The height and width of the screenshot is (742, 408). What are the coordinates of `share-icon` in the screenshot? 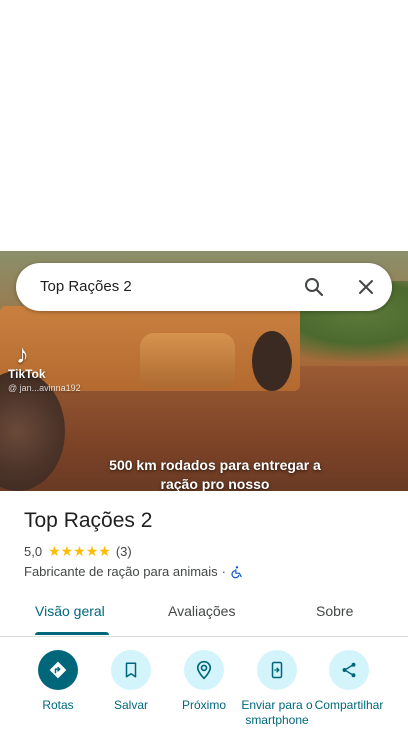 It's located at (349, 670).